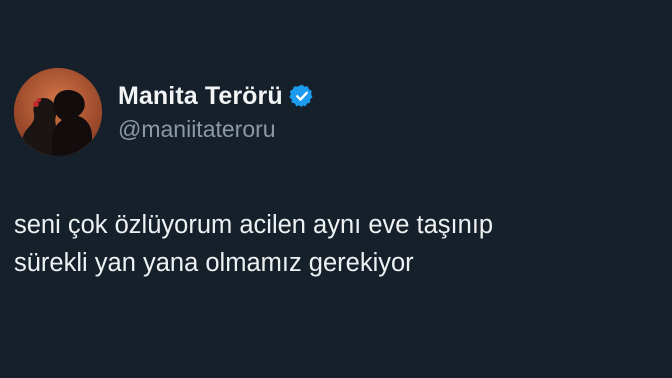 Image resolution: width=672 pixels, height=378 pixels. What do you see at coordinates (302, 96) in the screenshot?
I see `verified-badge-icon` at bounding box center [302, 96].